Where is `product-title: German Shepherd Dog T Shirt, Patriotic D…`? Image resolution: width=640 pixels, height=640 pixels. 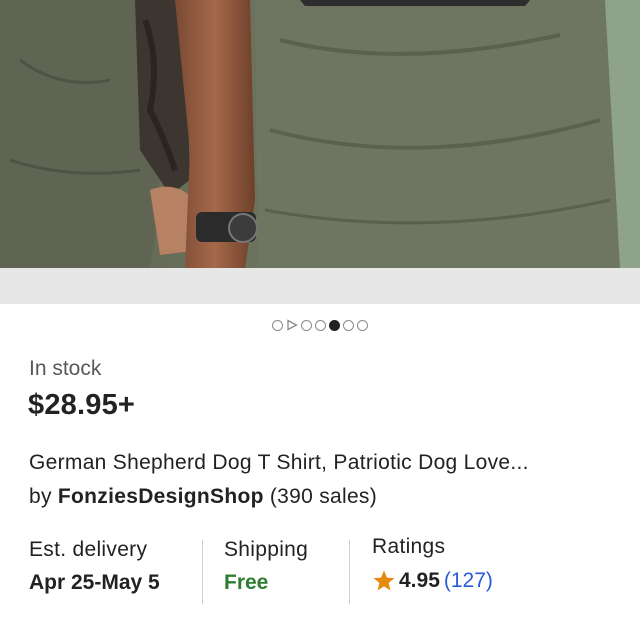 product-title: German Shepherd Dog T Shirt, Patriotic D… is located at coordinates (329, 463).